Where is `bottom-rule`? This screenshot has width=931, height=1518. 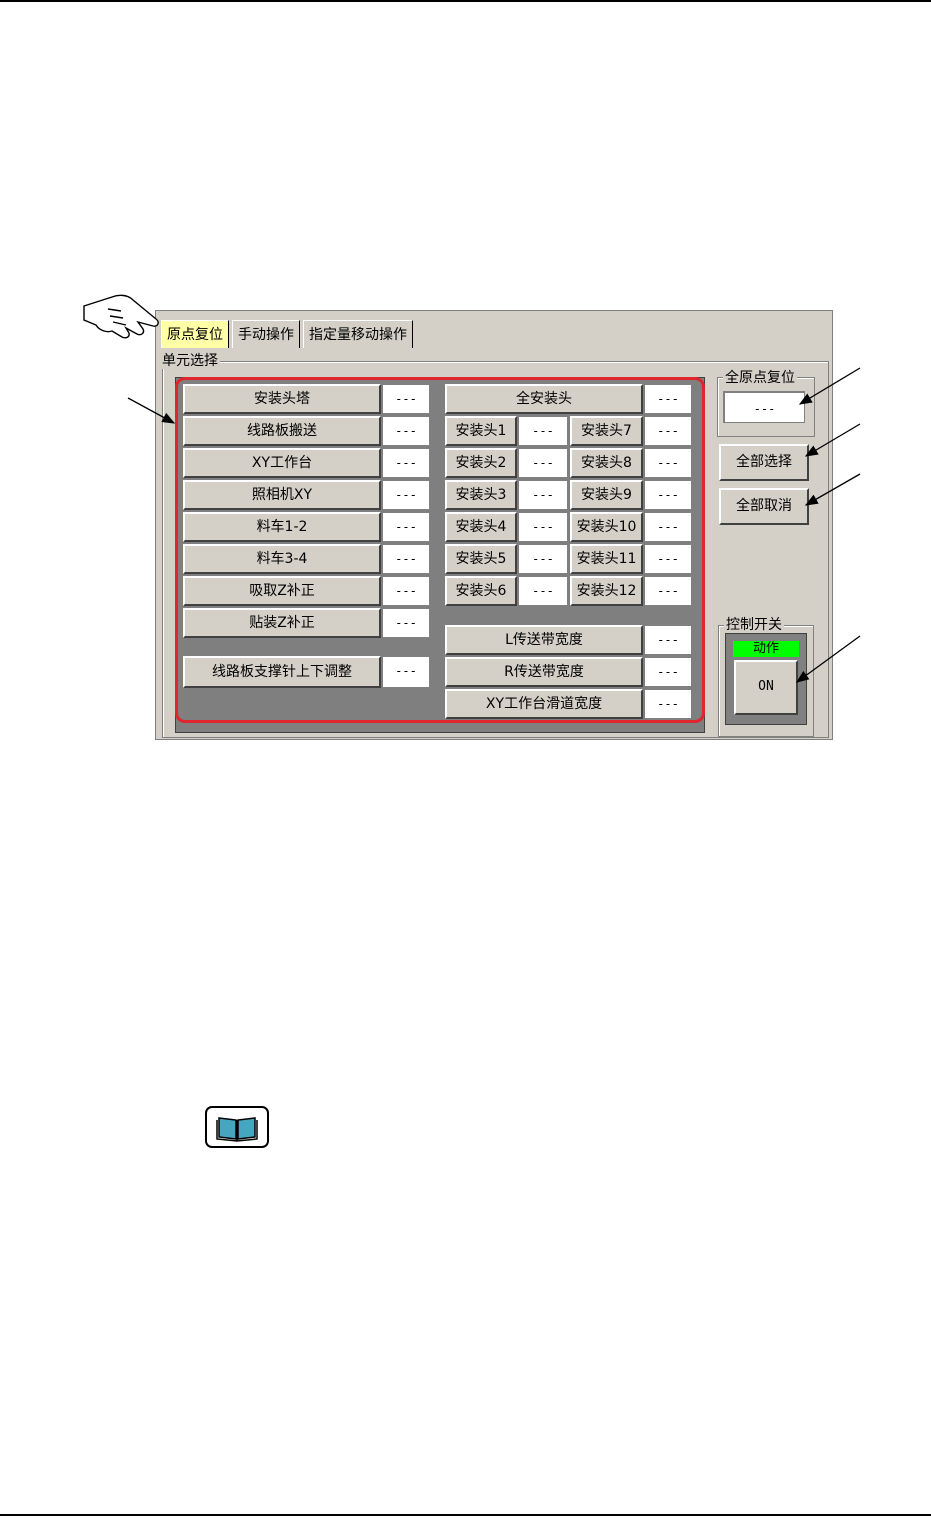
bottom-rule is located at coordinates (465, 1515).